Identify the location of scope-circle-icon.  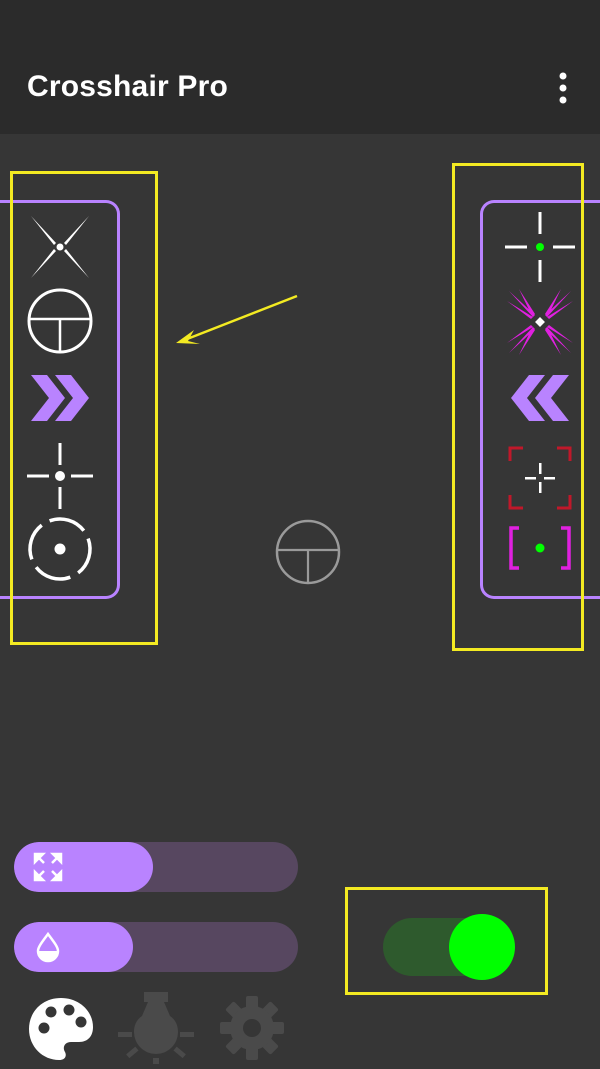
(308, 552).